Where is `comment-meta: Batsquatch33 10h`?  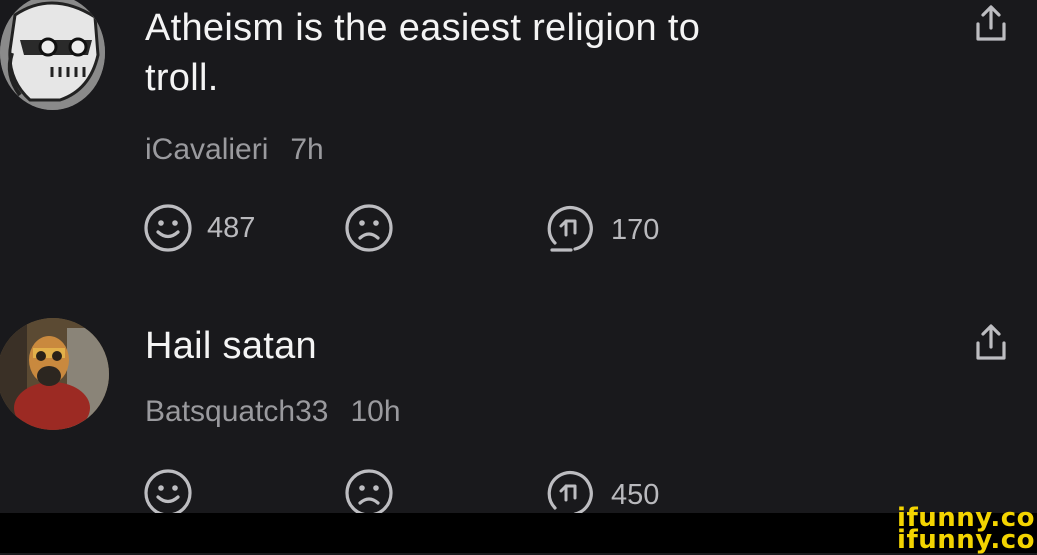
comment-meta: Batsquatch33 10h is located at coordinates (273, 412).